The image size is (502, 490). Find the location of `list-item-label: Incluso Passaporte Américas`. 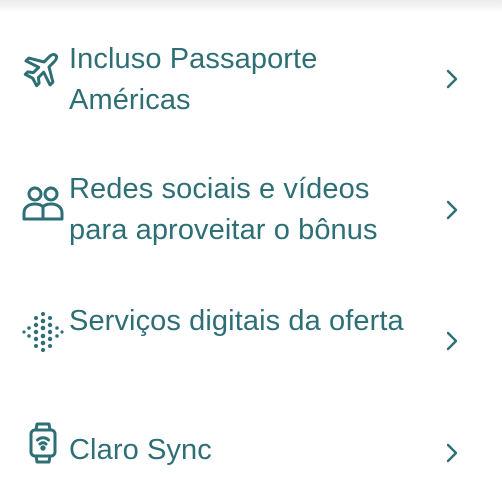

list-item-label: Incluso Passaporte Américas is located at coordinates (193, 79).